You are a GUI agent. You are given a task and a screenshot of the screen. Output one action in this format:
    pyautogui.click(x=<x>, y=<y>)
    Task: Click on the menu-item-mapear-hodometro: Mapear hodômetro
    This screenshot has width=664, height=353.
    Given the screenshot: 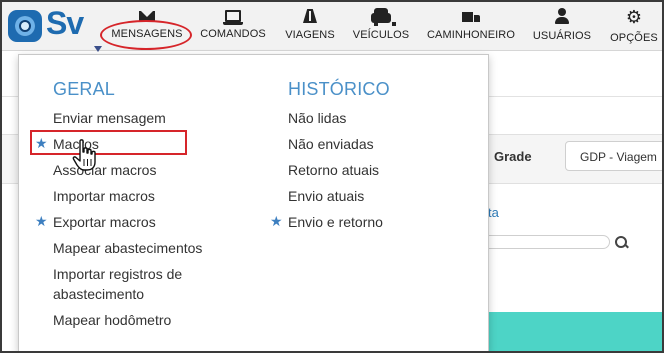 What is the action you would take?
    pyautogui.click(x=112, y=320)
    